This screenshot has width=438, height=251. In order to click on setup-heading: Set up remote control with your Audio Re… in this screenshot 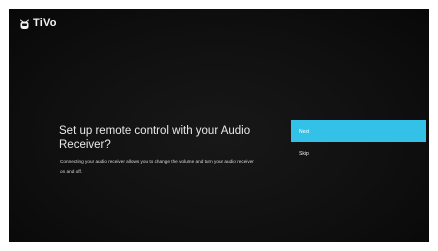, I will do `click(155, 138)`.